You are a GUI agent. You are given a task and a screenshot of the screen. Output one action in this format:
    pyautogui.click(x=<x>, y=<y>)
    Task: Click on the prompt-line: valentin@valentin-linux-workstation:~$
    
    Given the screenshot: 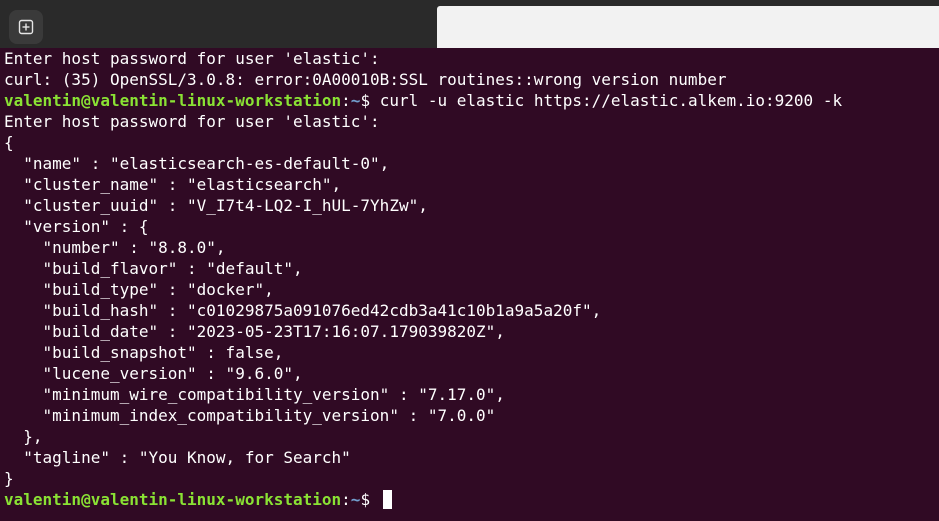 What is the action you would take?
    pyautogui.click(x=198, y=499)
    